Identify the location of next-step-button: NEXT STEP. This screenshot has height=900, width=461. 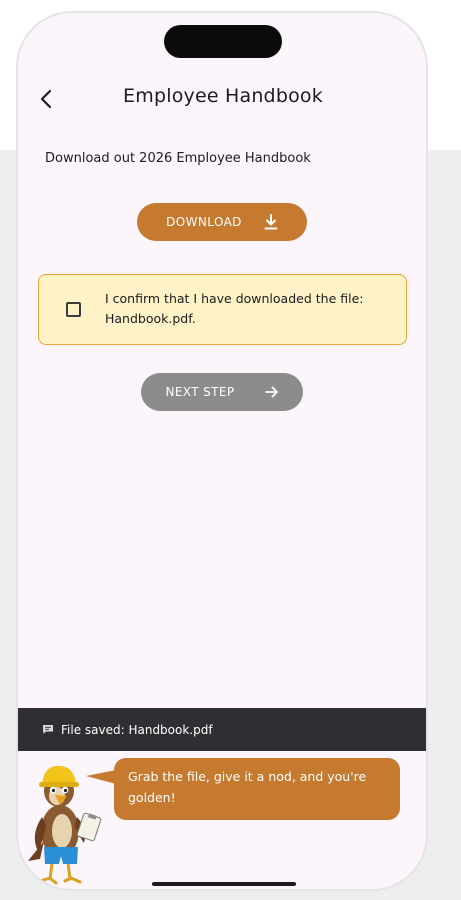
(222, 392).